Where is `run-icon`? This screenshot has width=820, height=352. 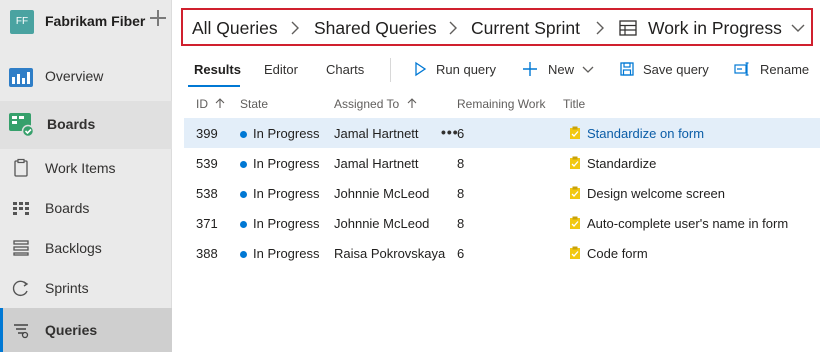 run-icon is located at coordinates (421, 69).